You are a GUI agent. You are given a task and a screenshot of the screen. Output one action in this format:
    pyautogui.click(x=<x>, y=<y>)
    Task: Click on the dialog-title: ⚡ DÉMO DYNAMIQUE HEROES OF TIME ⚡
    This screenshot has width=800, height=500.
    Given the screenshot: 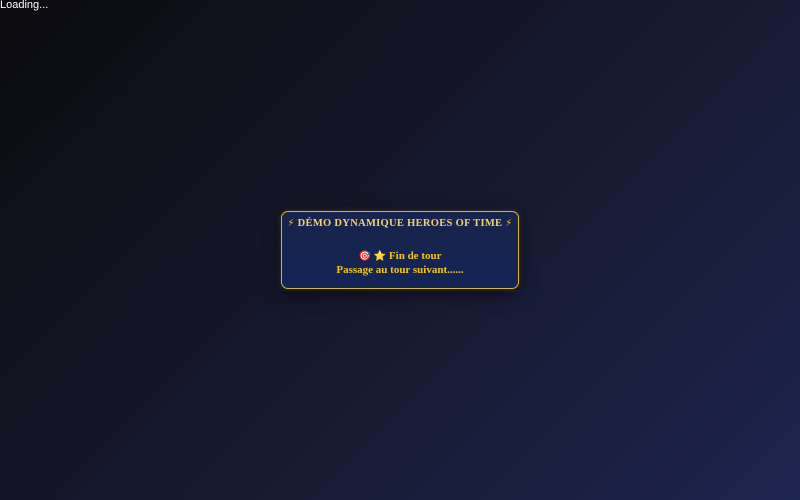 What is the action you would take?
    pyautogui.click(x=400, y=223)
    